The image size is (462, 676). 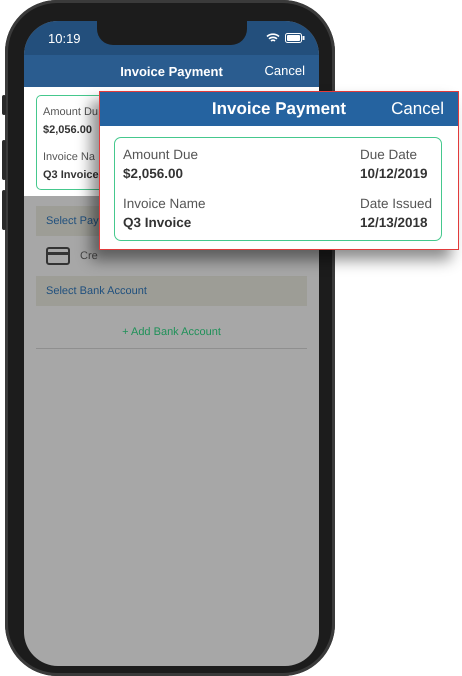 What do you see at coordinates (273, 38) in the screenshot?
I see `wifi-icon` at bounding box center [273, 38].